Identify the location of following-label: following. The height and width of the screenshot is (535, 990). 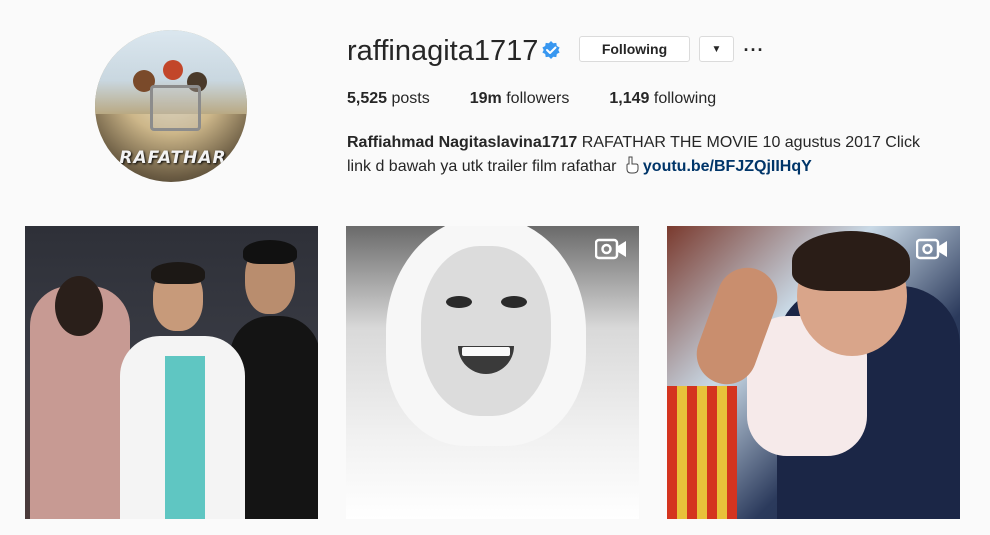
(685, 98).